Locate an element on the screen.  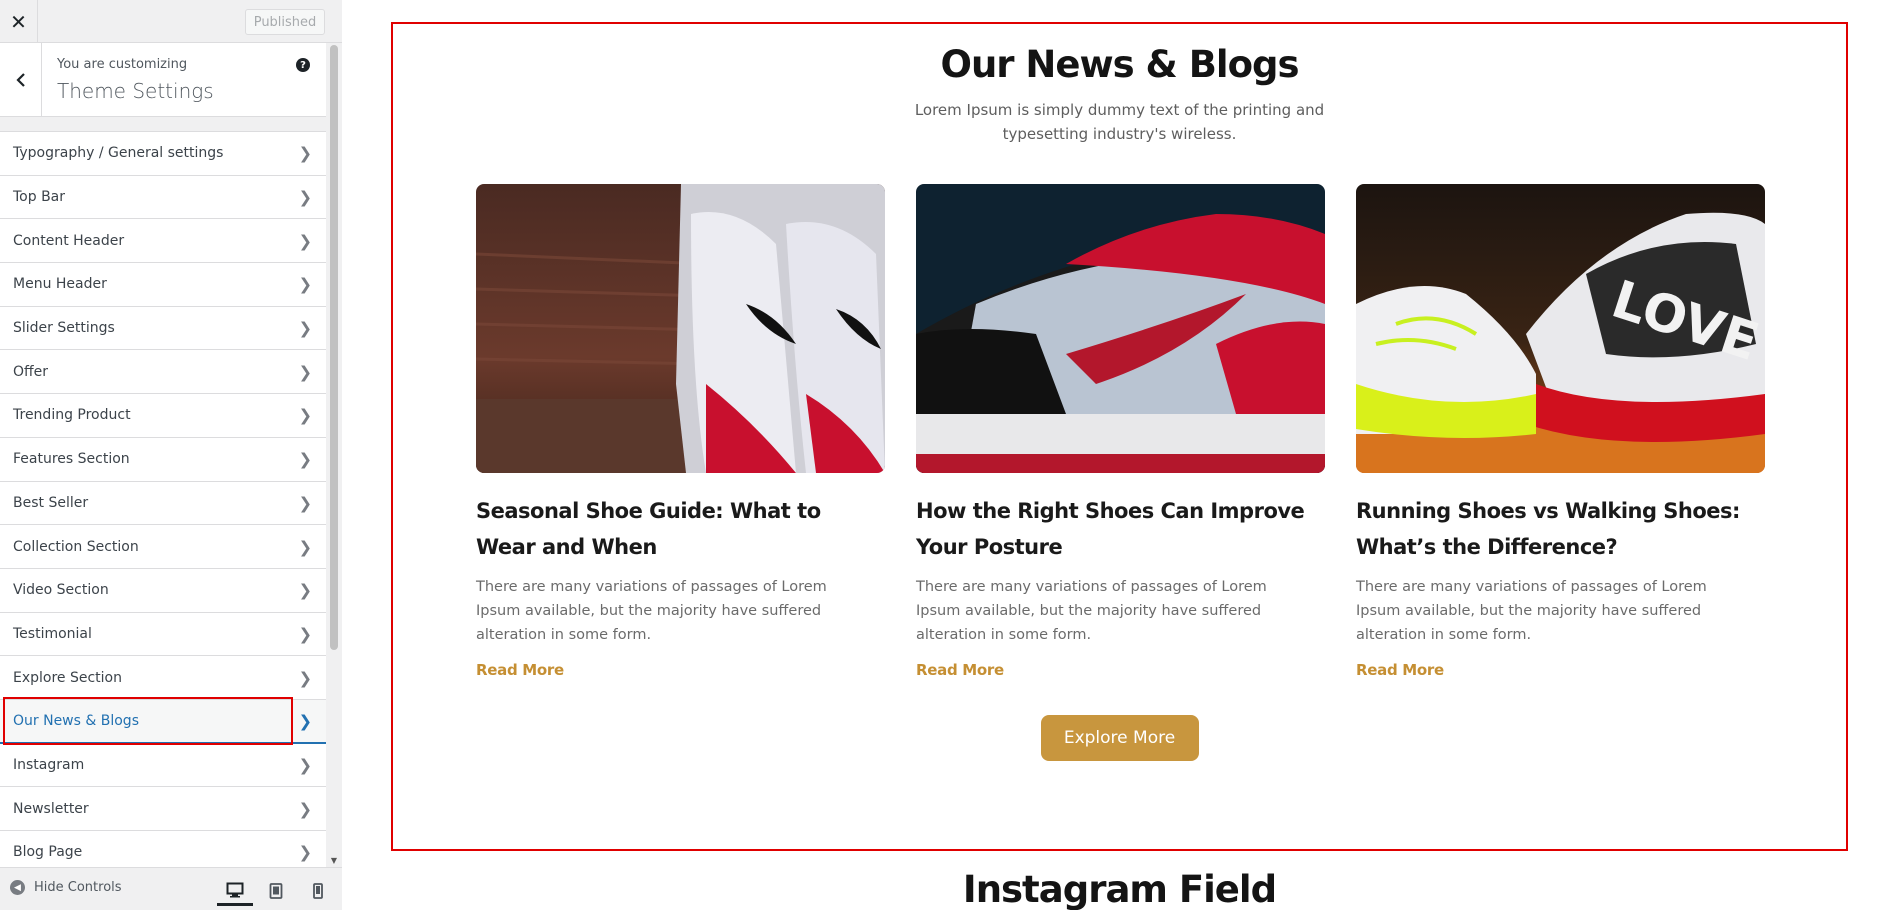
hide-controls-button: ◀ Hide Controls is located at coordinates (66, 887).